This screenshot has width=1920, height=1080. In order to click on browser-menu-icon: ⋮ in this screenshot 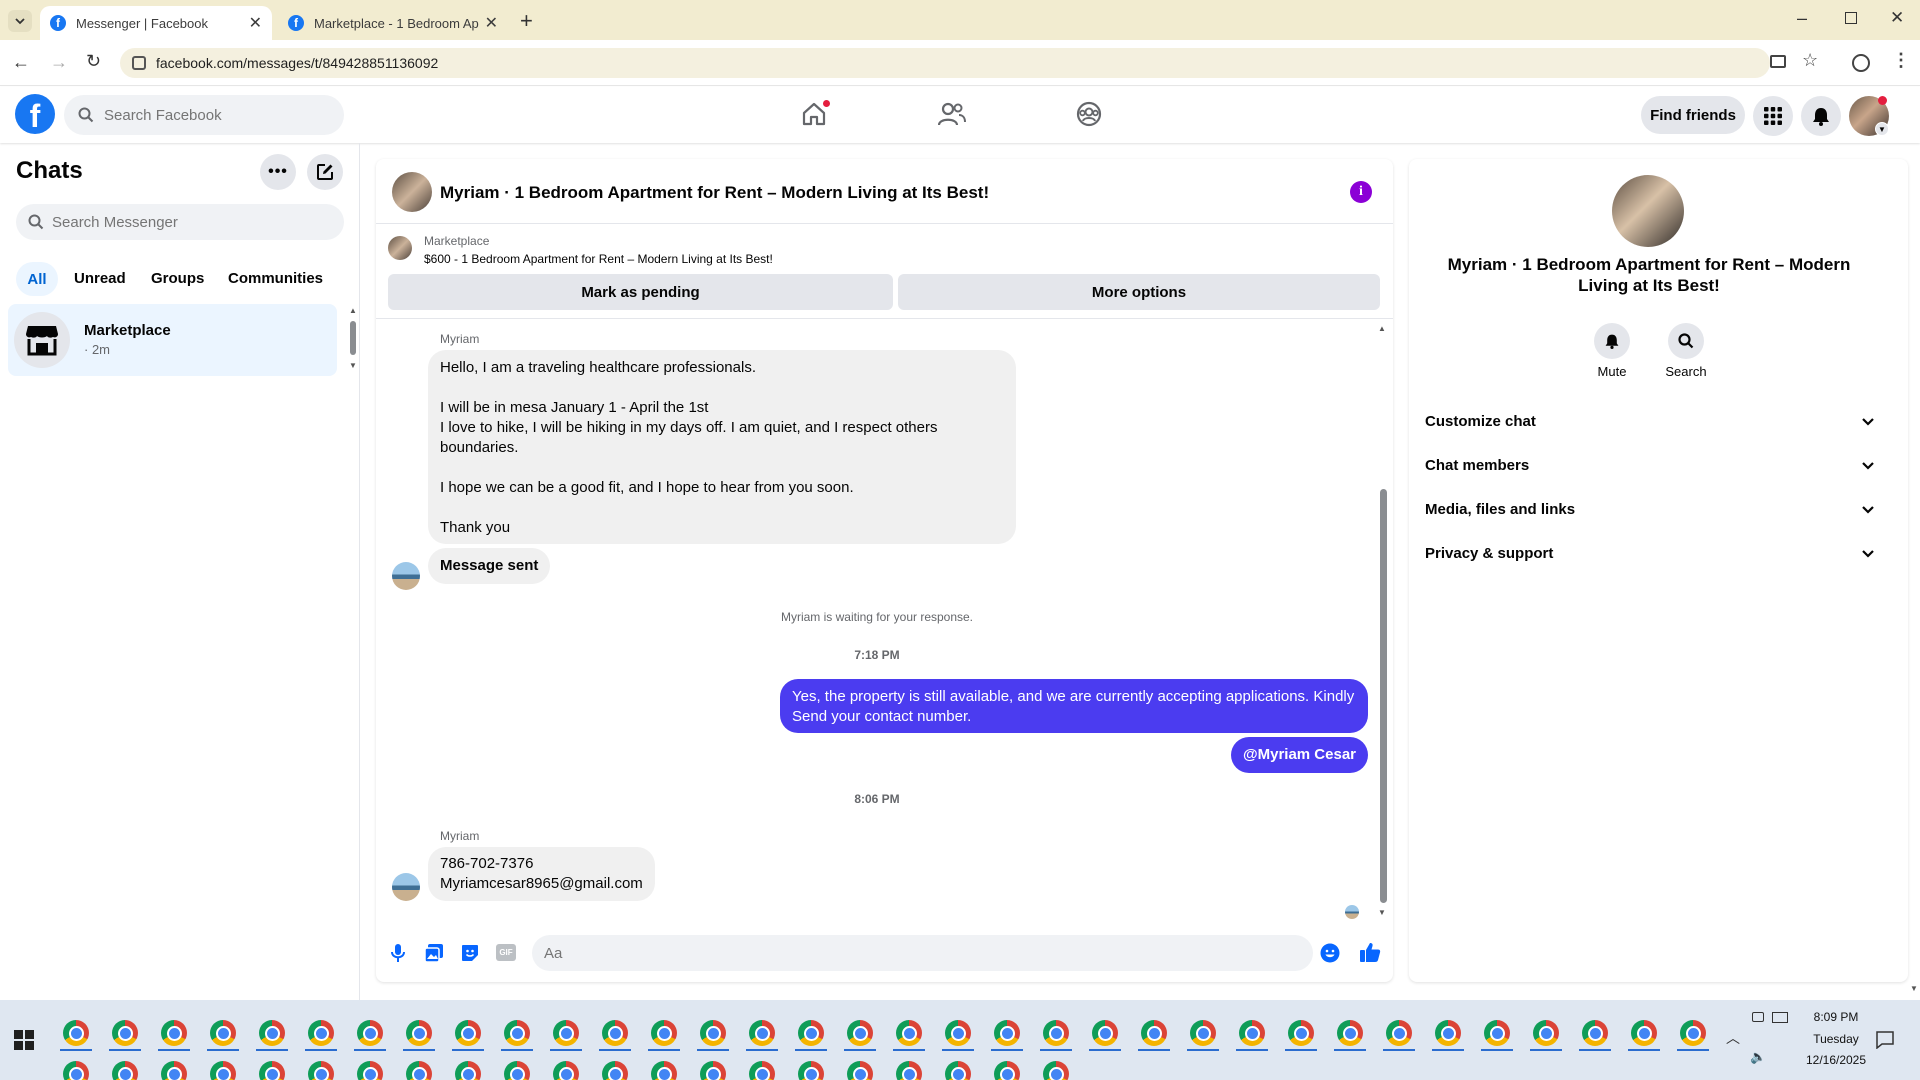, I will do `click(1901, 60)`.